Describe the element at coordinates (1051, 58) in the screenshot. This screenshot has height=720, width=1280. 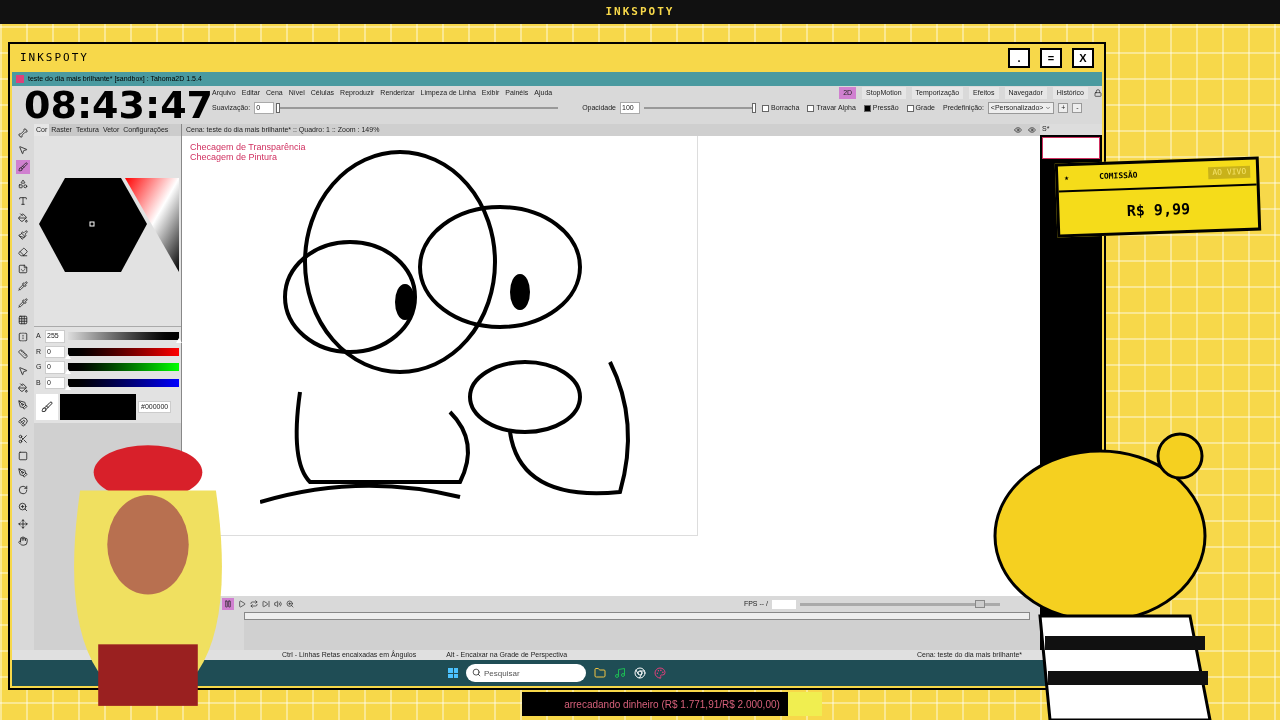
I see `window-control-button: =` at that location.